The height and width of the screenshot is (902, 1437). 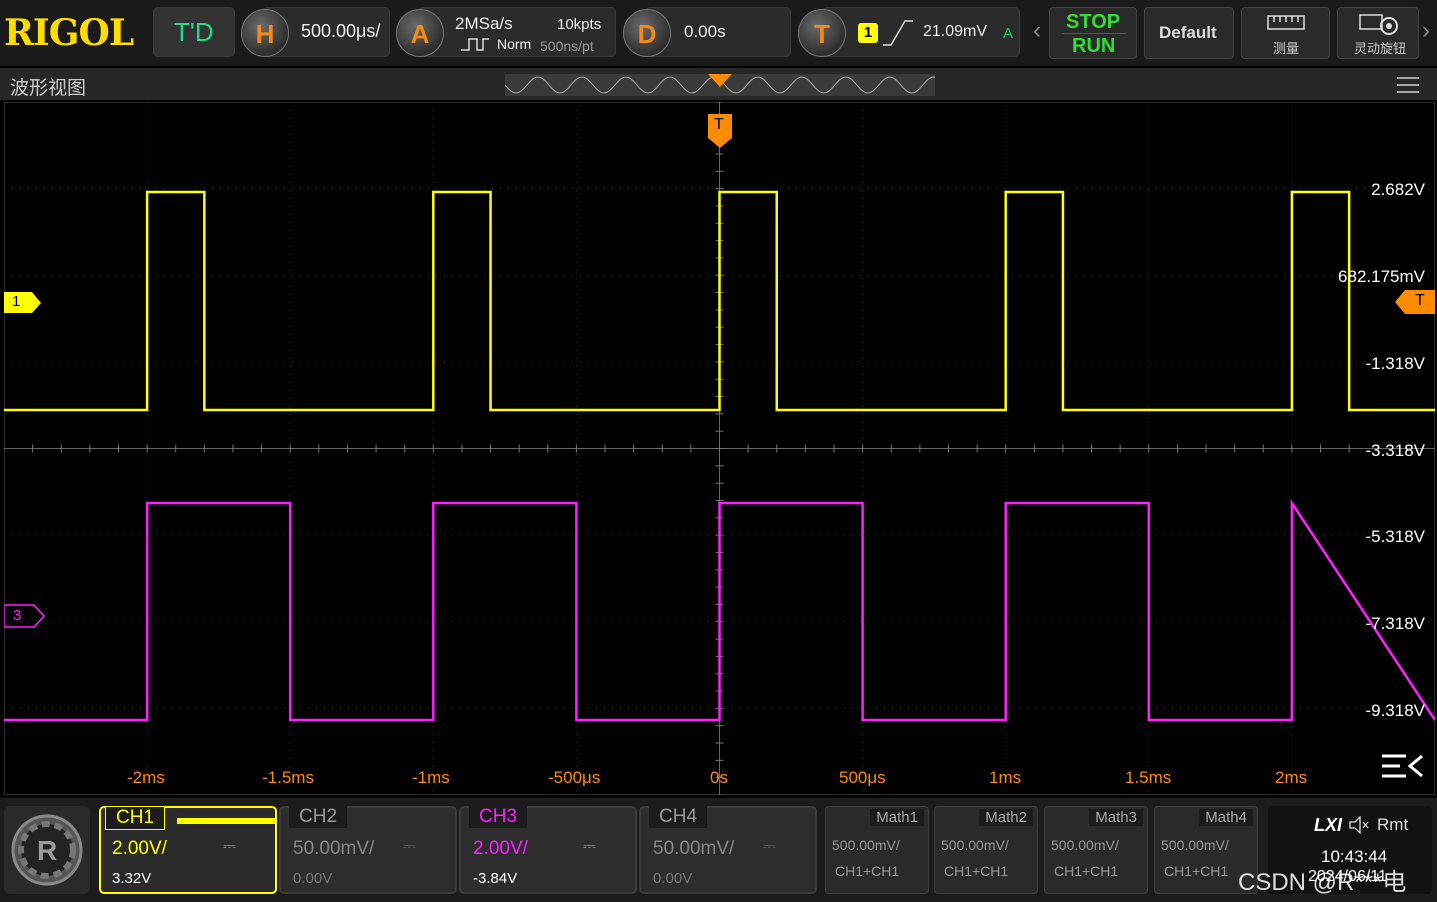 I want to click on ch1-marker-label: 1, so click(x=16, y=301).